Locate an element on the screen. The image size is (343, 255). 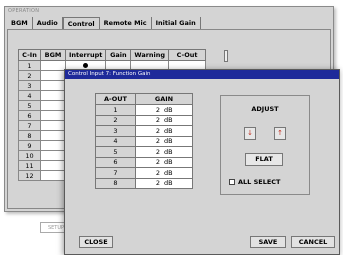
arrow-down-icon: ↓ is located at coordinates (250, 133).